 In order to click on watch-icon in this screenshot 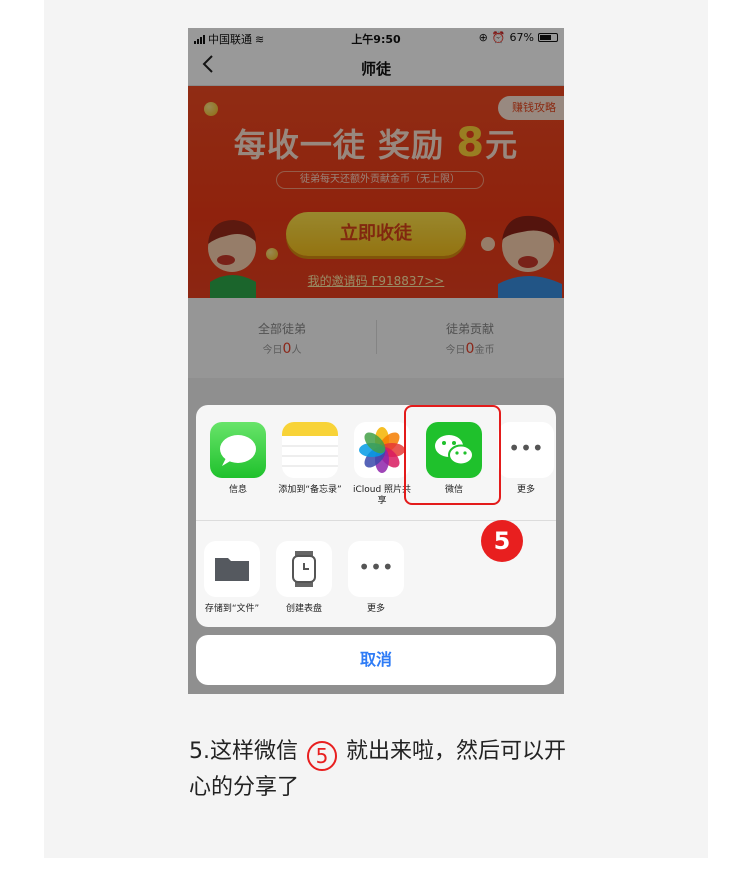, I will do `click(304, 569)`.